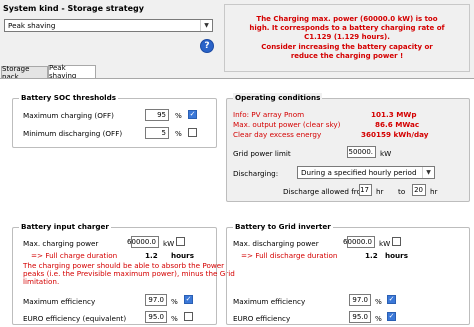 This screenshot has height=327, width=474. Describe the element at coordinates (371, 255) in the screenshot. I see `full-discharge-duration-value: 1.2` at that location.